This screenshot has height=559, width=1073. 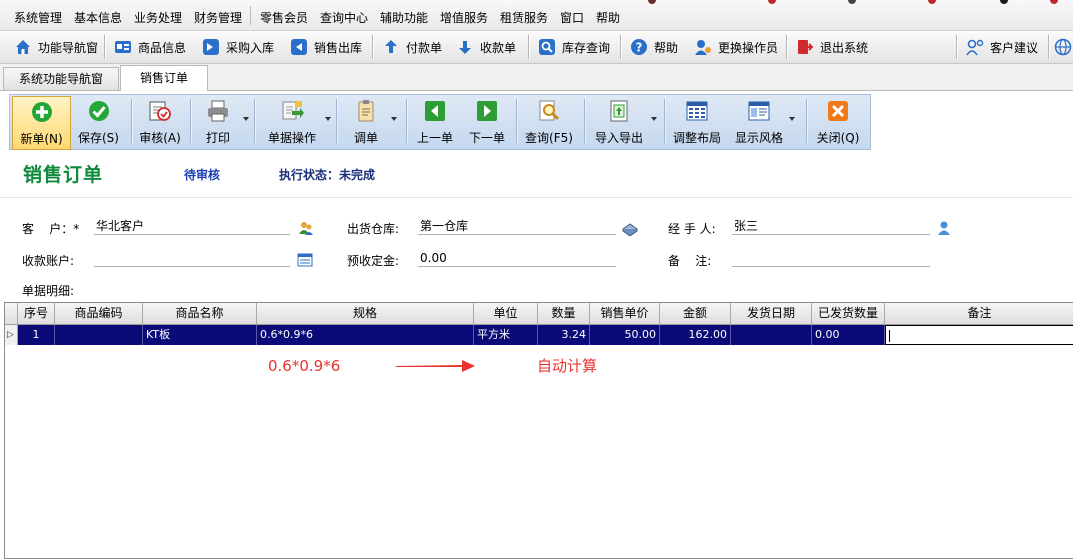 What do you see at coordinates (162, 47) in the screenshot?
I see `quick-label: 商品信息` at bounding box center [162, 47].